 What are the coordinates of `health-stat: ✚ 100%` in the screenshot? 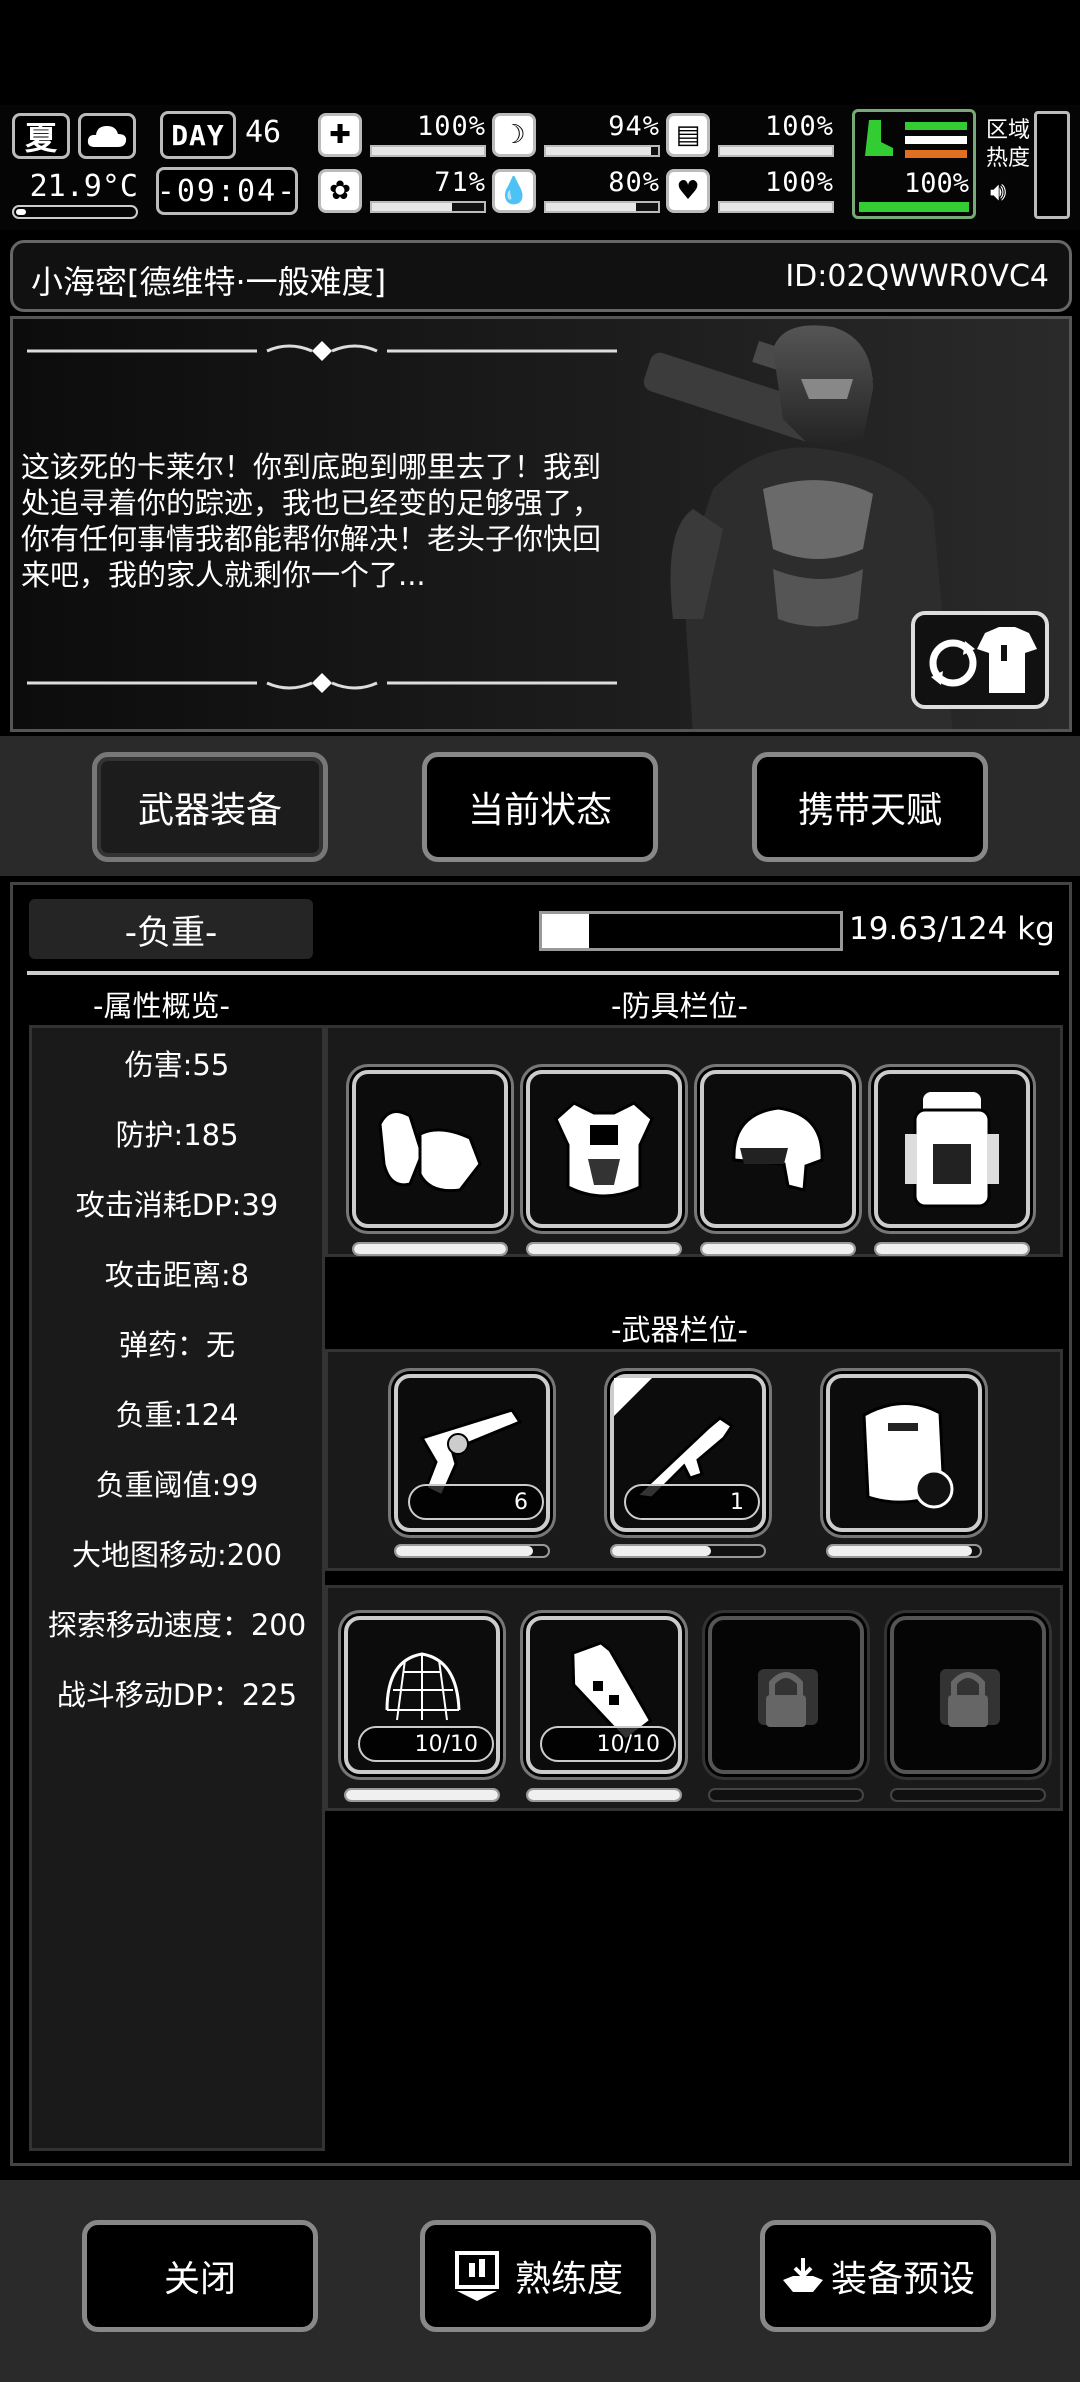 It's located at (403, 135).